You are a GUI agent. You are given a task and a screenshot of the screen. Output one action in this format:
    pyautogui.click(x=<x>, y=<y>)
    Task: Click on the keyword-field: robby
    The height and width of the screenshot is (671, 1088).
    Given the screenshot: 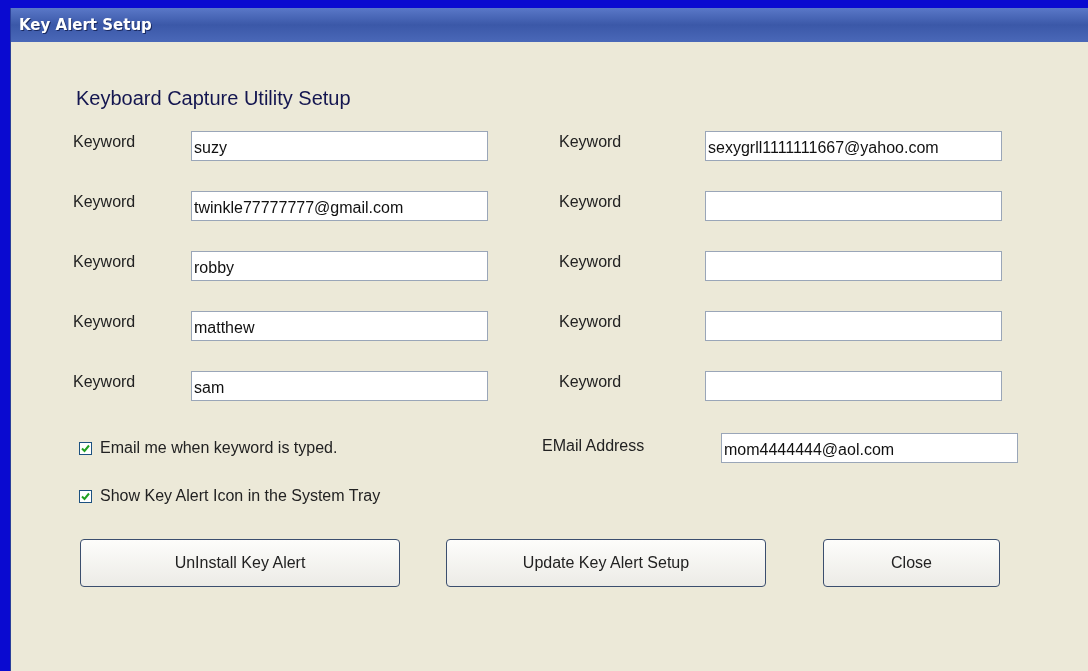 What is the action you would take?
    pyautogui.click(x=339, y=266)
    